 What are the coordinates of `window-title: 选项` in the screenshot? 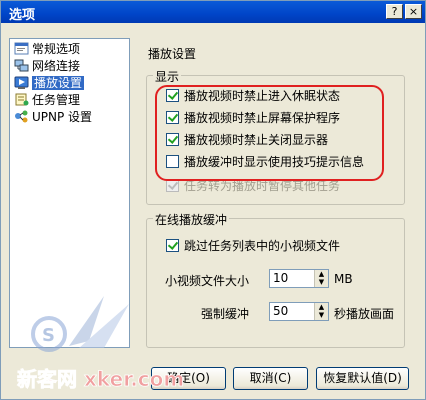 It's located at (22, 15).